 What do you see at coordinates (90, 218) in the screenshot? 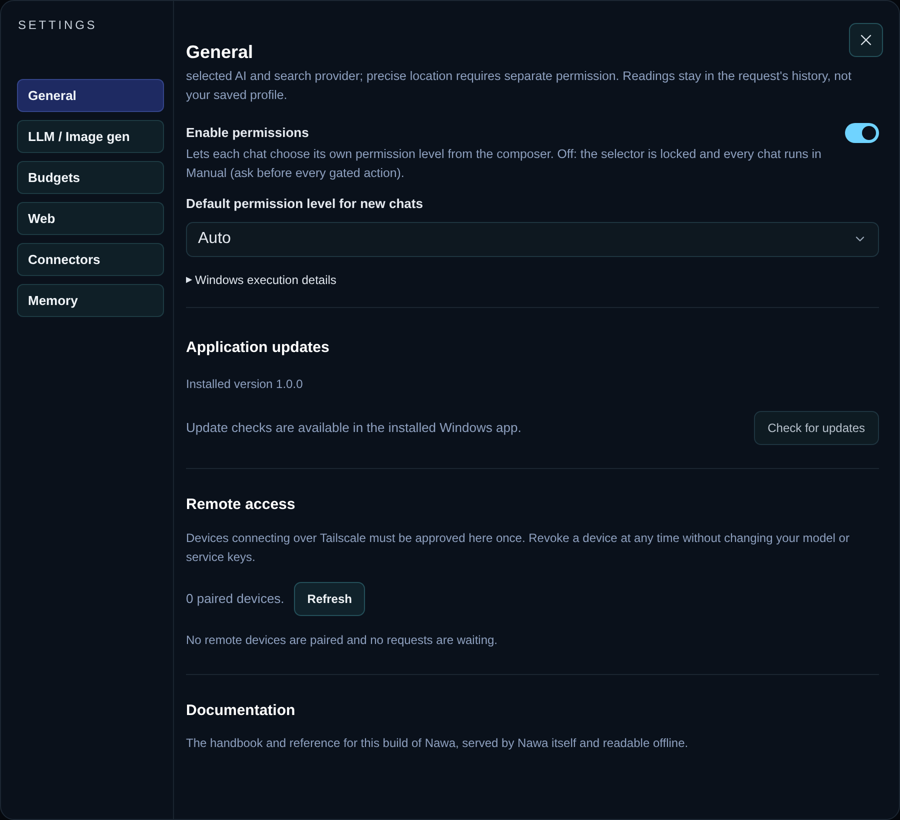
I see `sidebar-item: Web` at bounding box center [90, 218].